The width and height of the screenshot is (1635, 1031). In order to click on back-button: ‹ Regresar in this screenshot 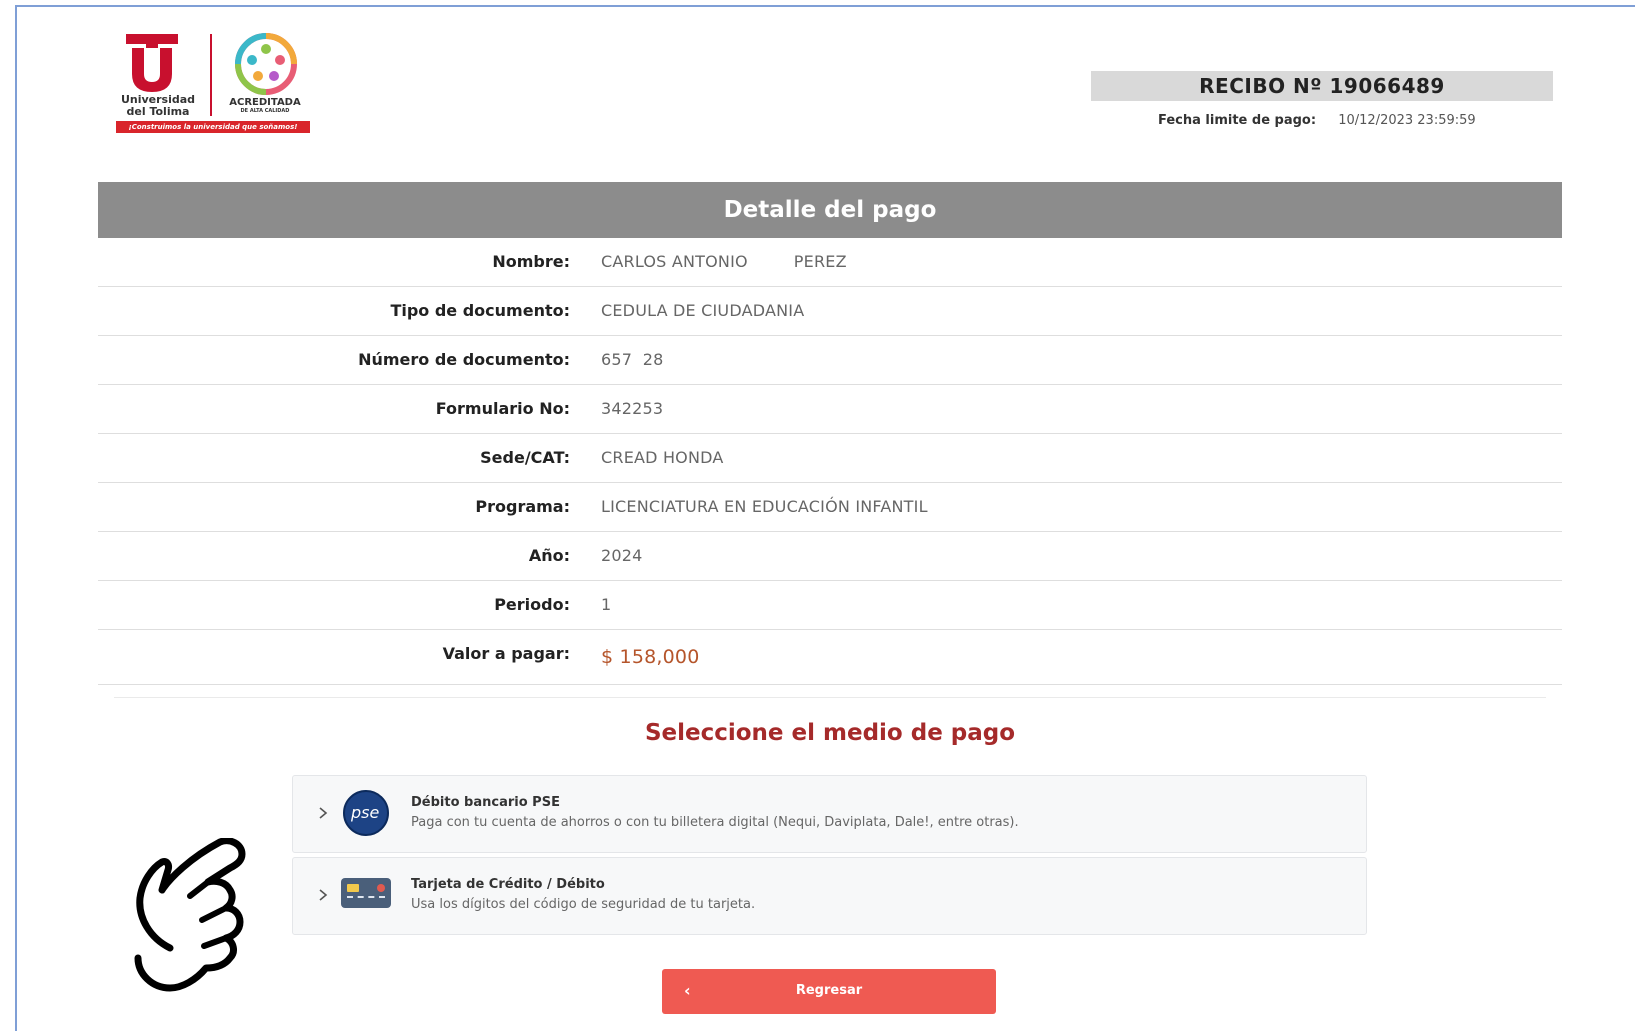, I will do `click(829, 991)`.